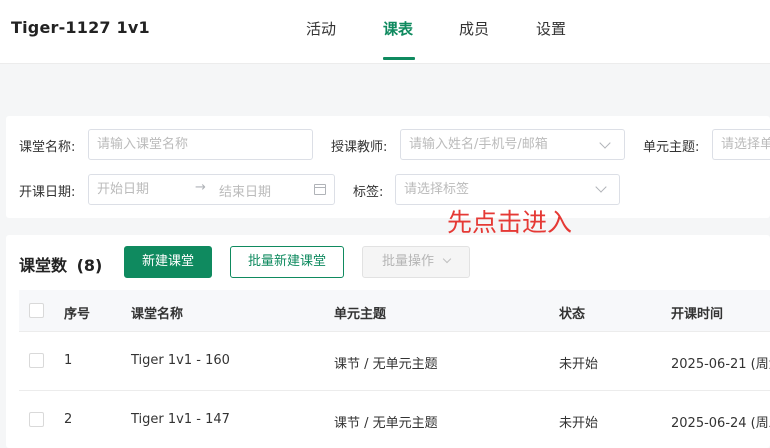  Describe the element at coordinates (180, 419) in the screenshot. I see `row-course-name: Tiger 1v1 - 147` at that location.